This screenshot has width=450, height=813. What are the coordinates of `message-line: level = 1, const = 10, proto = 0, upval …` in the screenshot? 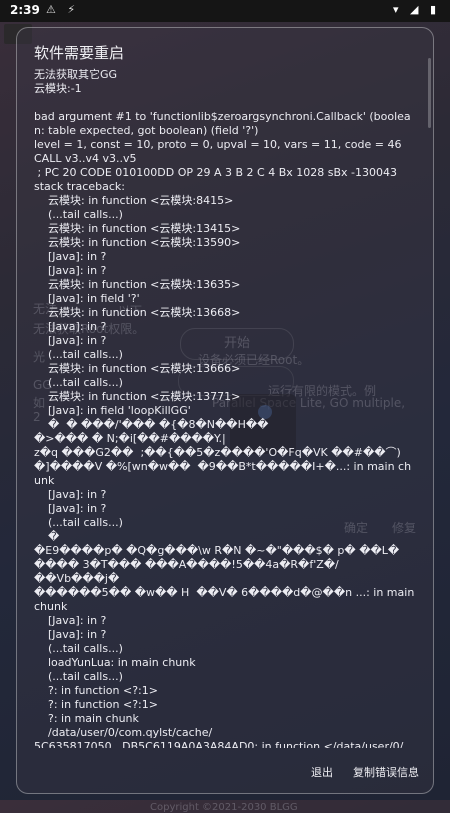 It's located at (218, 144).